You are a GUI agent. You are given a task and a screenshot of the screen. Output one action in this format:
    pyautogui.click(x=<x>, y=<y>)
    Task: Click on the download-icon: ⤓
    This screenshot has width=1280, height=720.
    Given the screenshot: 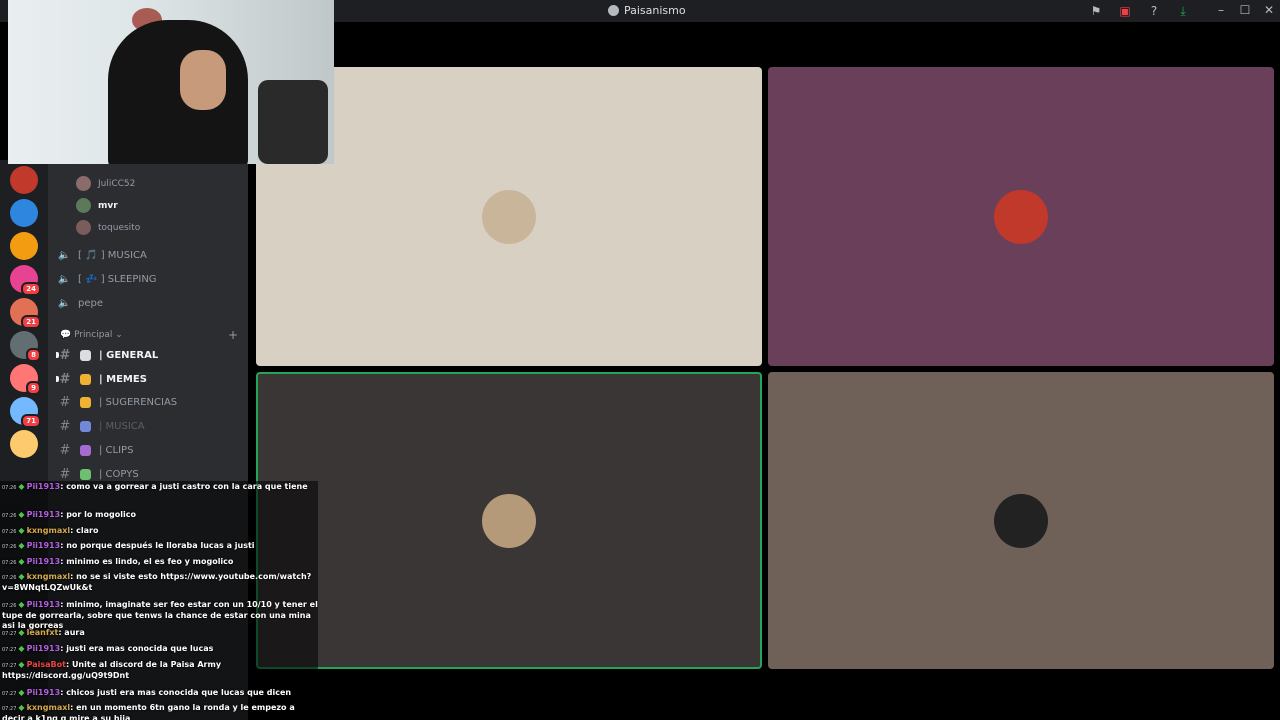 What is the action you would take?
    pyautogui.click(x=1183, y=11)
    